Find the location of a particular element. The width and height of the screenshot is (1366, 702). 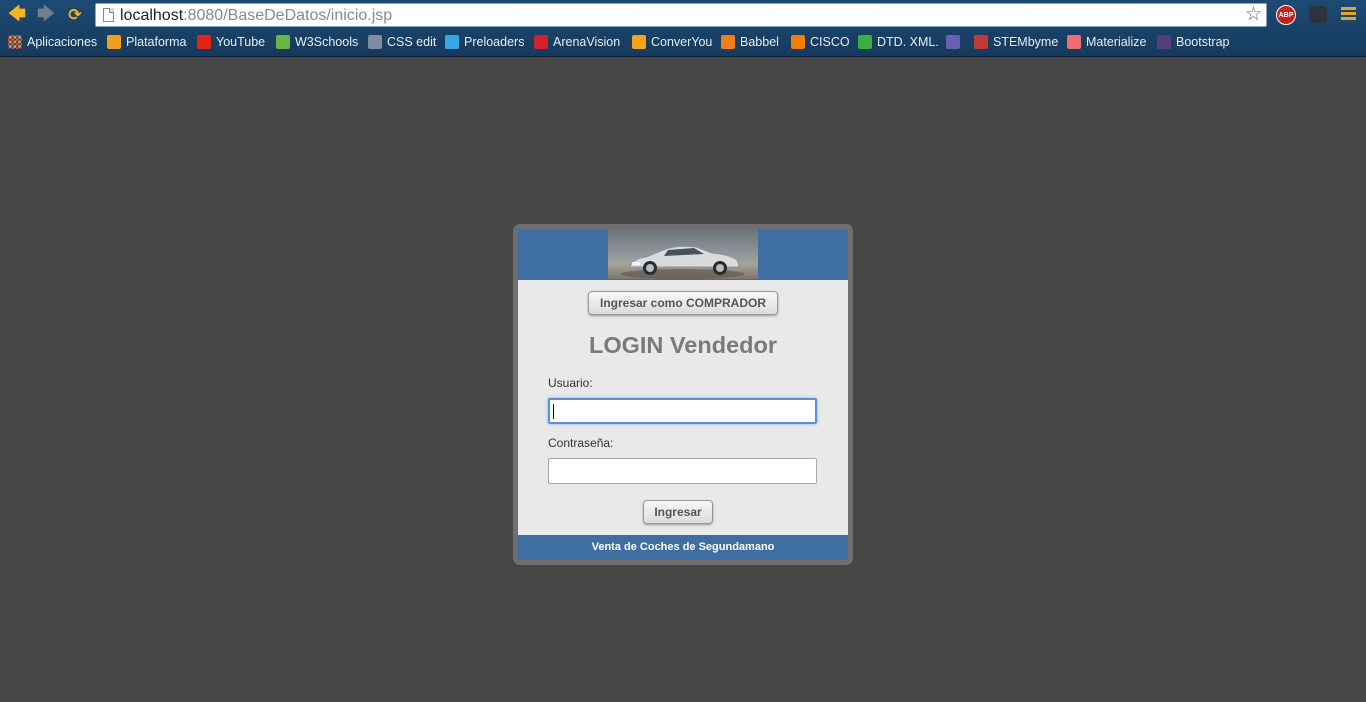

bookmark-item: Preloaders is located at coordinates (484, 42).